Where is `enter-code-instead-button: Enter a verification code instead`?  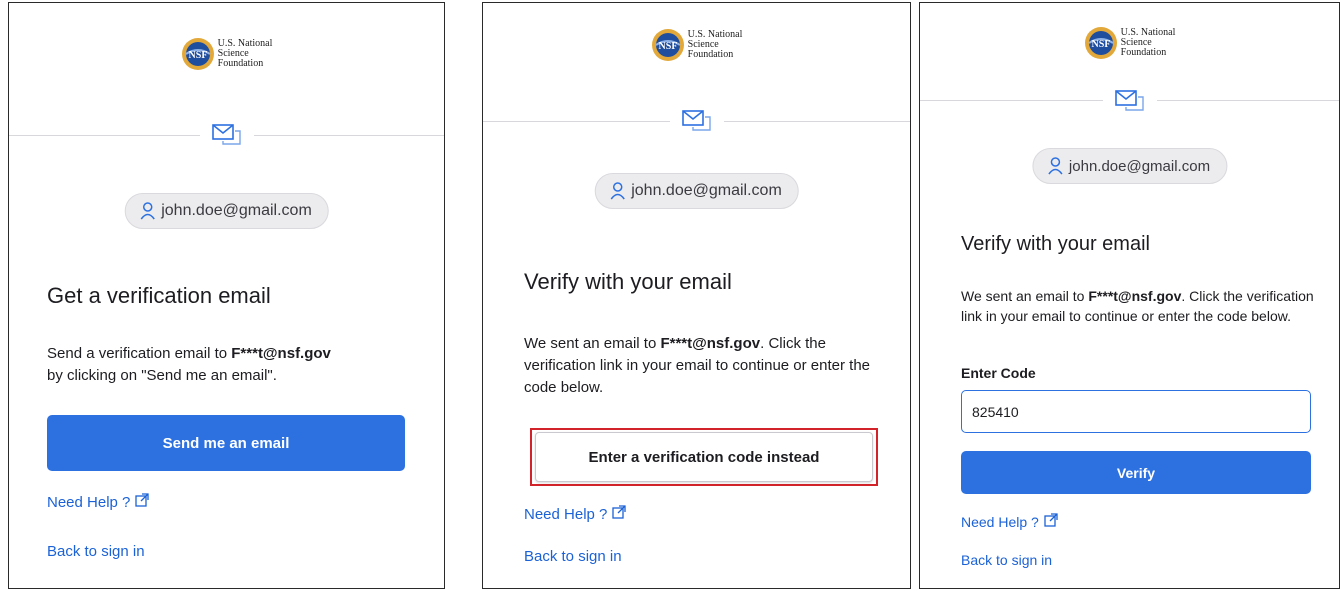 enter-code-instead-button: Enter a verification code instead is located at coordinates (704, 457).